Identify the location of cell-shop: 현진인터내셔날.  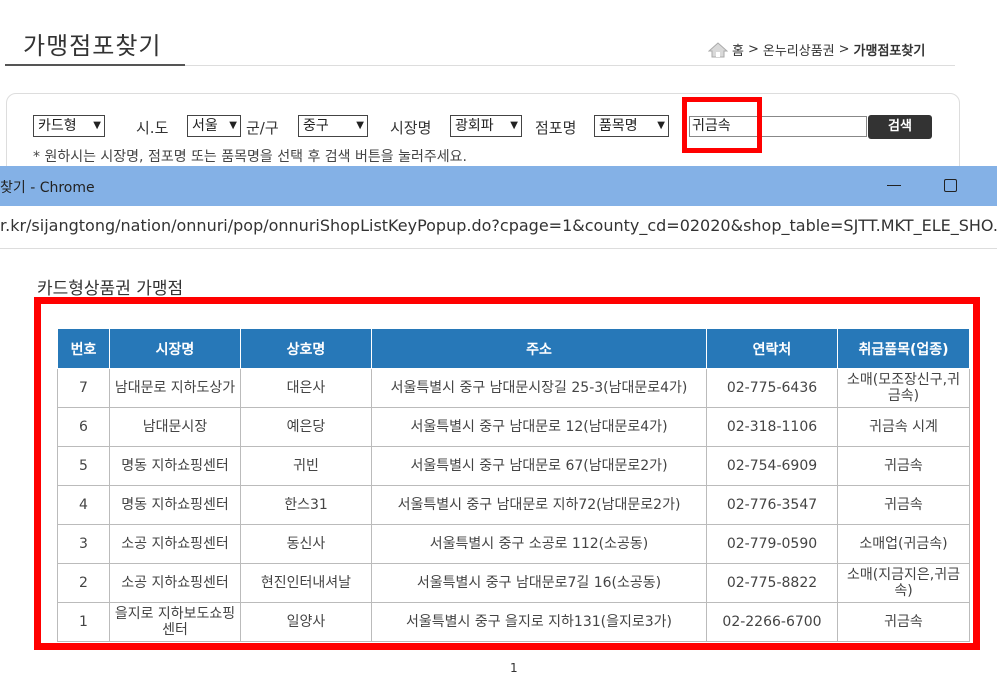
(306, 583).